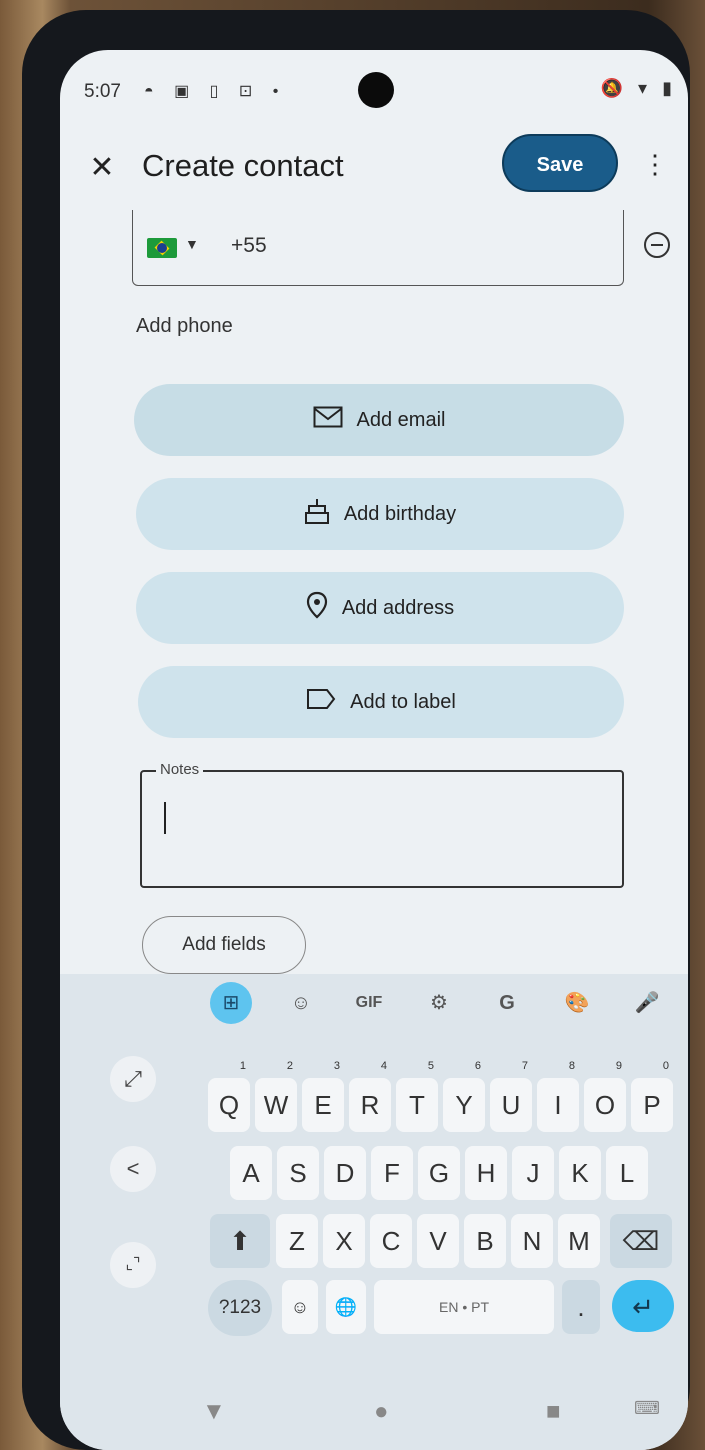 This screenshot has width=705, height=1450. What do you see at coordinates (486, 1173) in the screenshot?
I see `key-h: H` at bounding box center [486, 1173].